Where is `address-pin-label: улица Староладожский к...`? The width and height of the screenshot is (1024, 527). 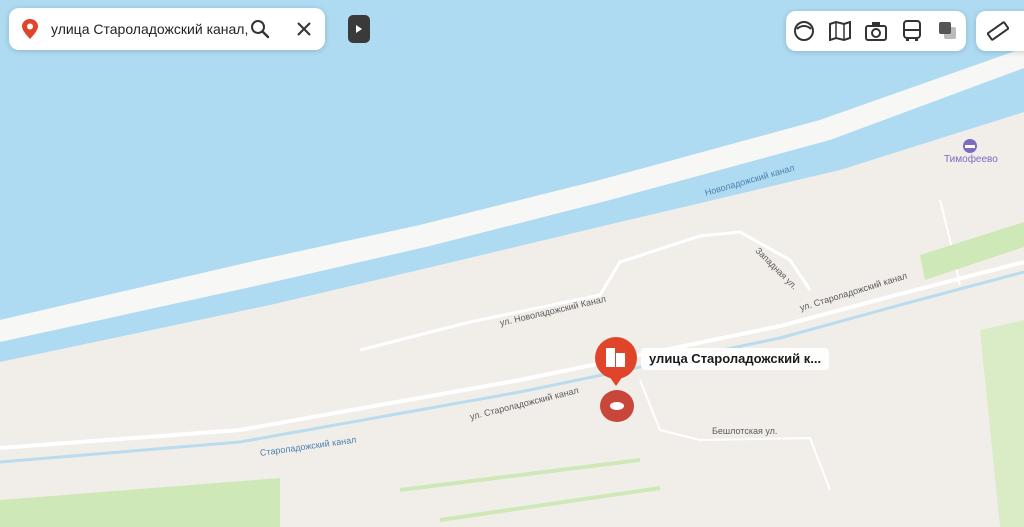 address-pin-label: улица Староладожский к... is located at coordinates (735, 359).